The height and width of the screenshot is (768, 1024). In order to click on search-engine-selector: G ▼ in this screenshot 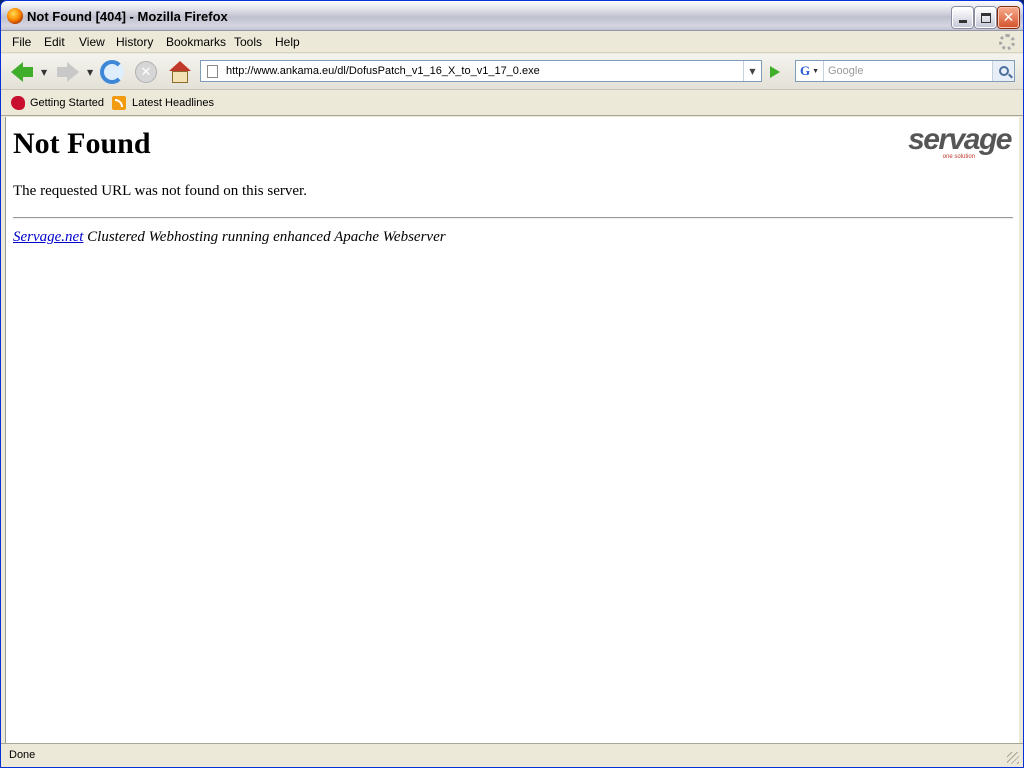, I will do `click(810, 71)`.